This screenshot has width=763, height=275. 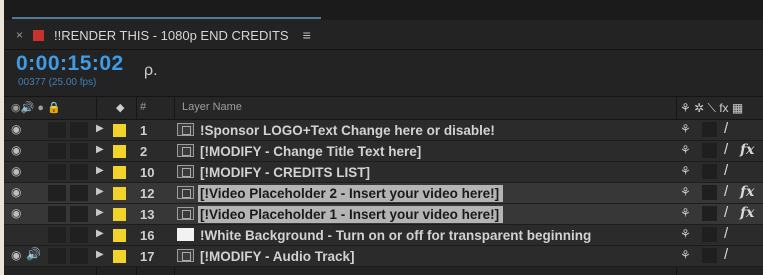 What do you see at coordinates (312, 151) in the screenshot?
I see `layer-name: [!MODIFY - Change Title Text here]` at bounding box center [312, 151].